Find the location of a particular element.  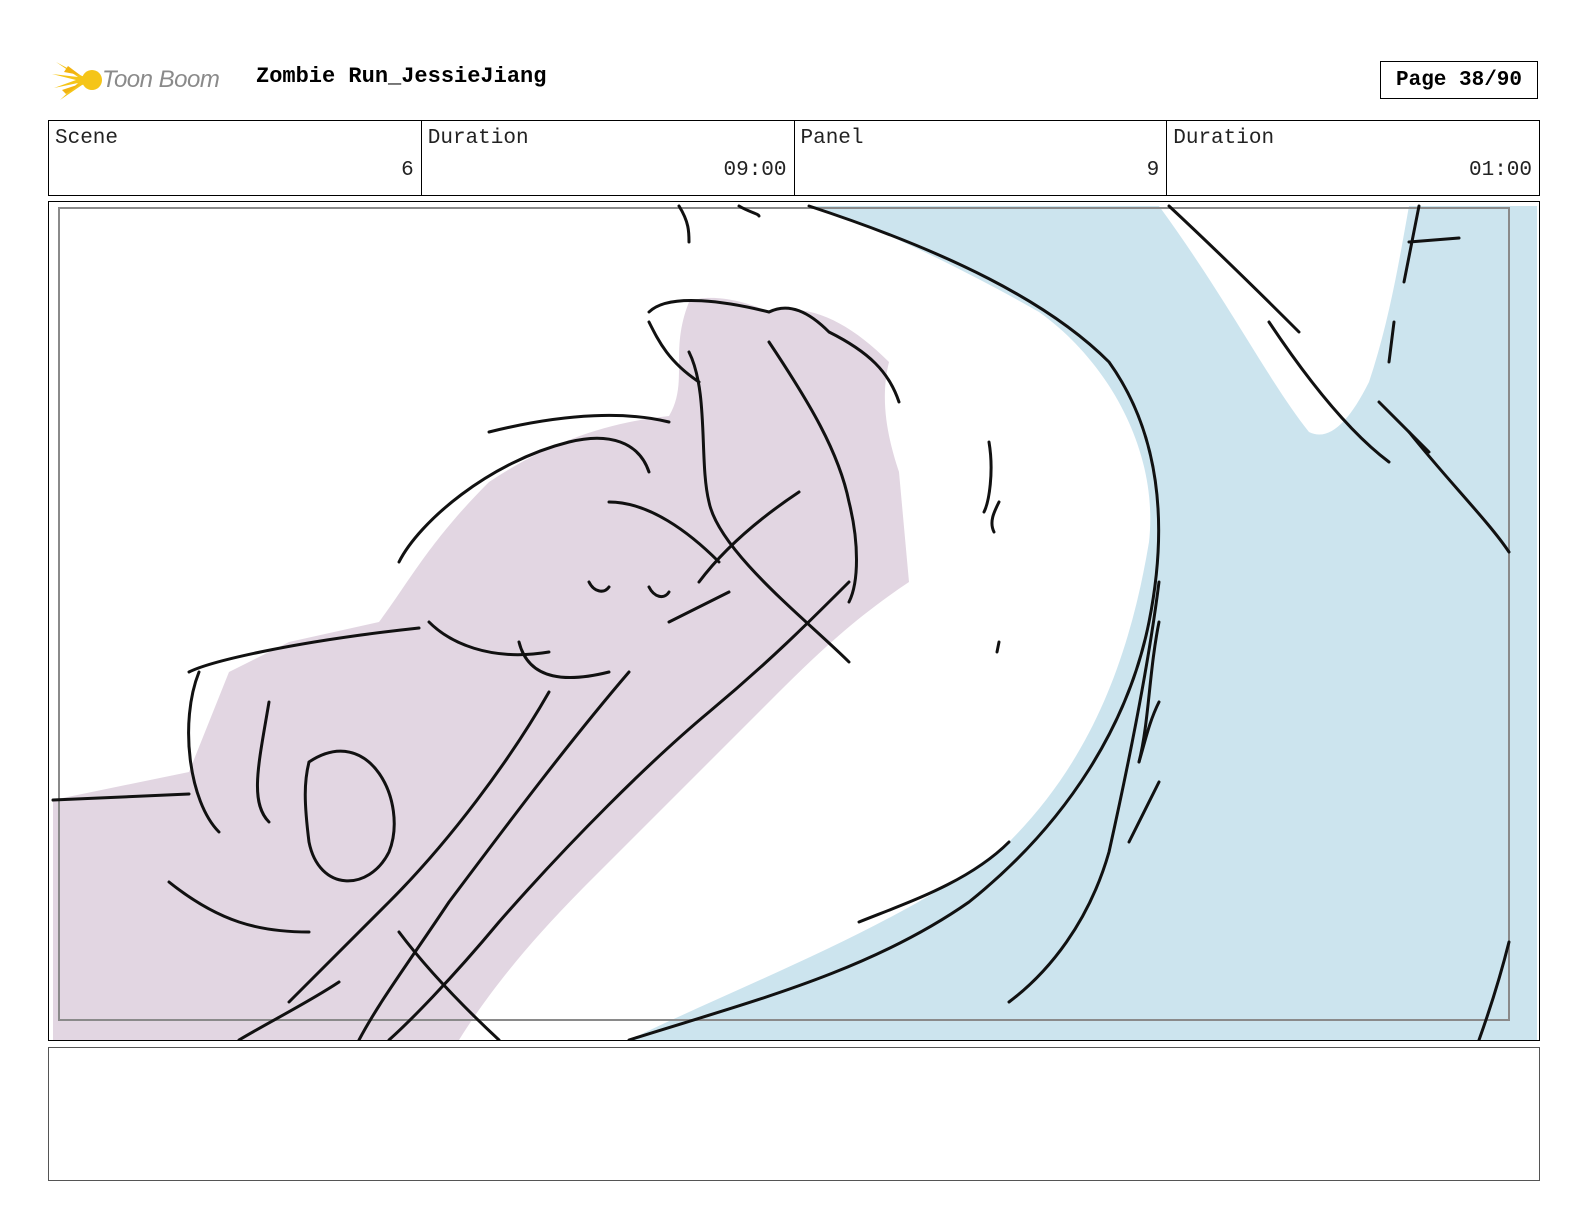

logo-text: Toon Boom is located at coordinates (161, 79).